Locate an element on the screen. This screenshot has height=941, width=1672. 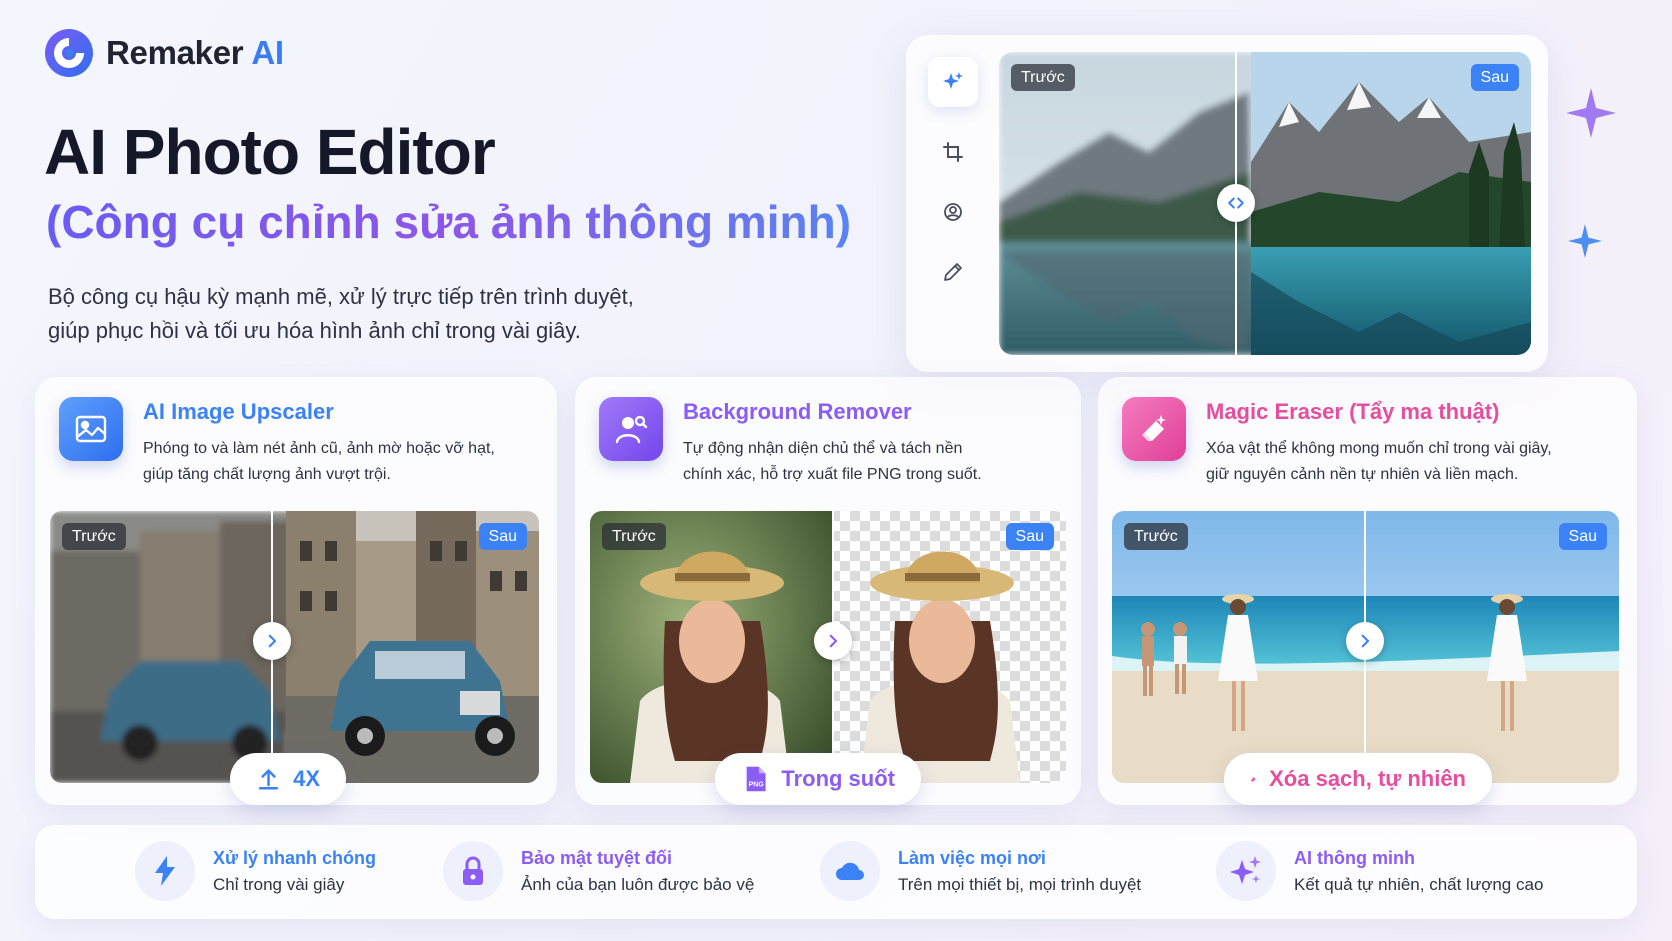
magic-sparkle-tool is located at coordinates (953, 82).